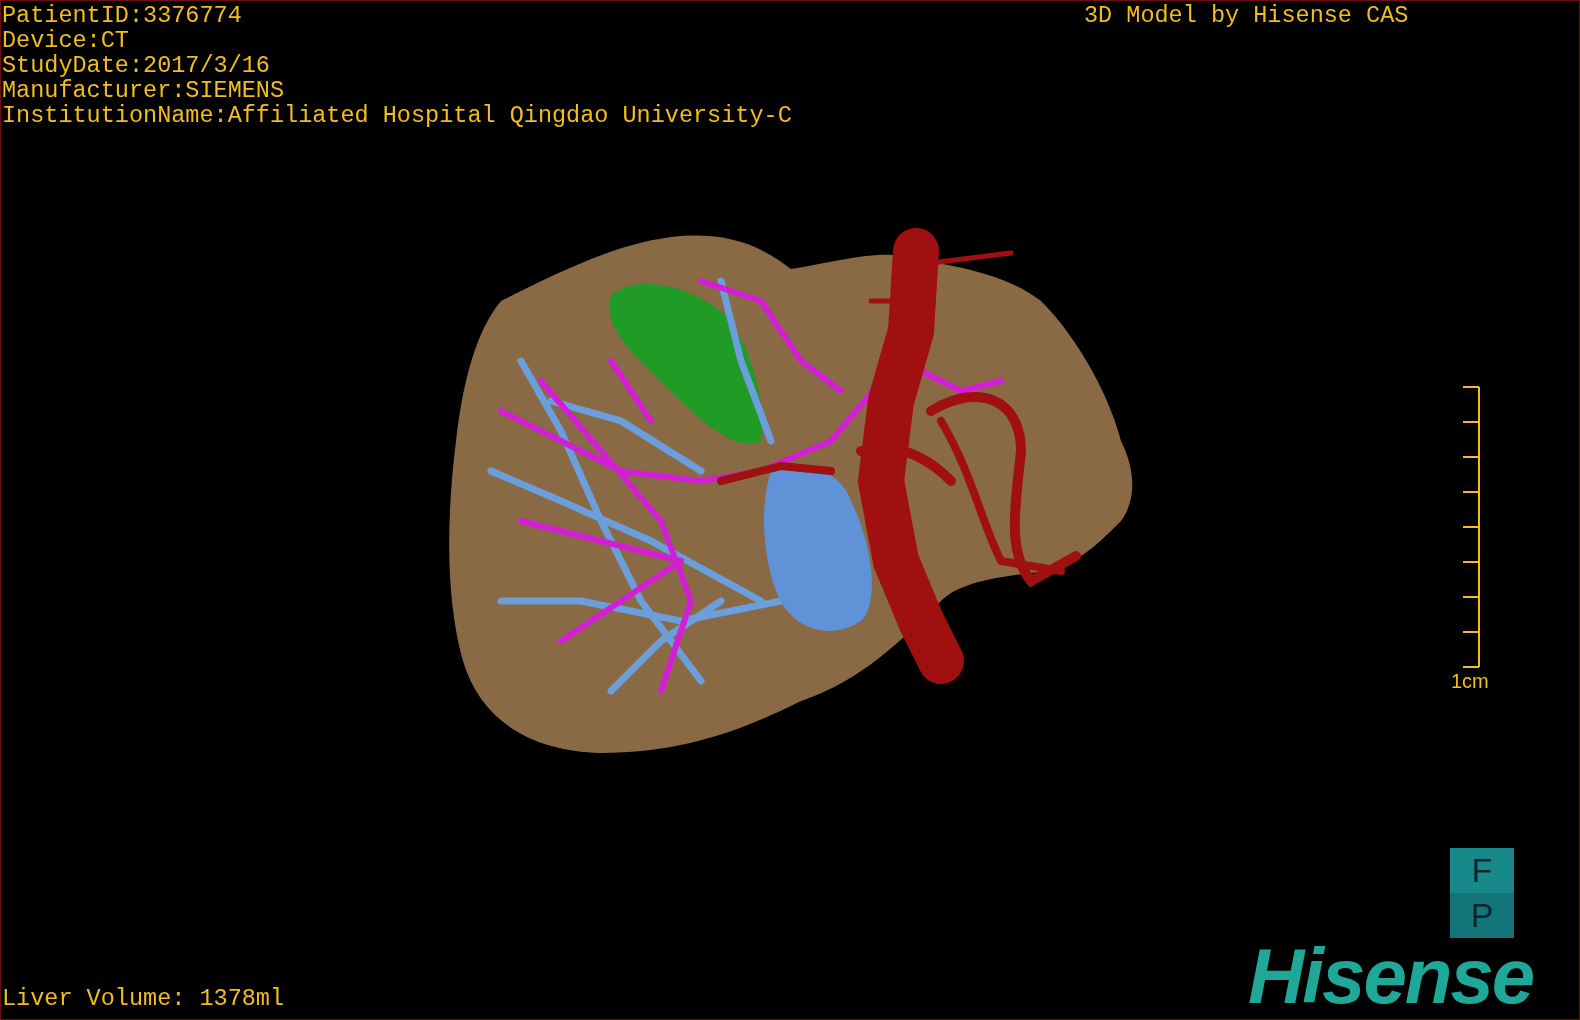  I want to click on study-info-text: StudyDate:2017/3/16, so click(136, 65).